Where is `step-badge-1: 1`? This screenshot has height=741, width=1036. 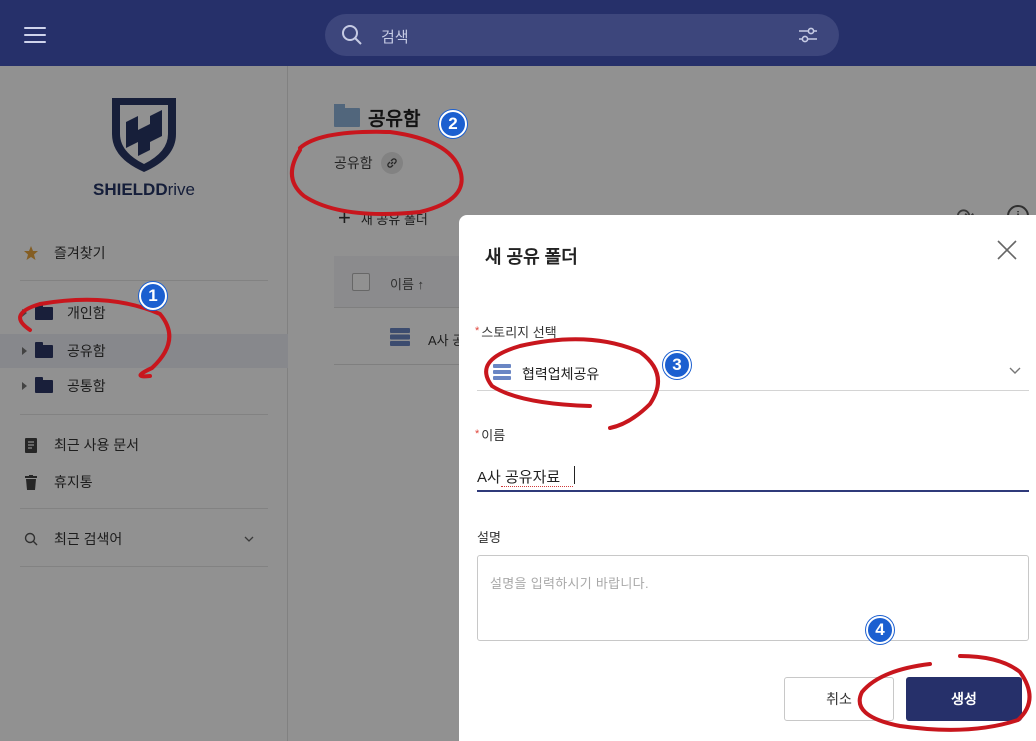
step-badge-1: 1 is located at coordinates (153, 296).